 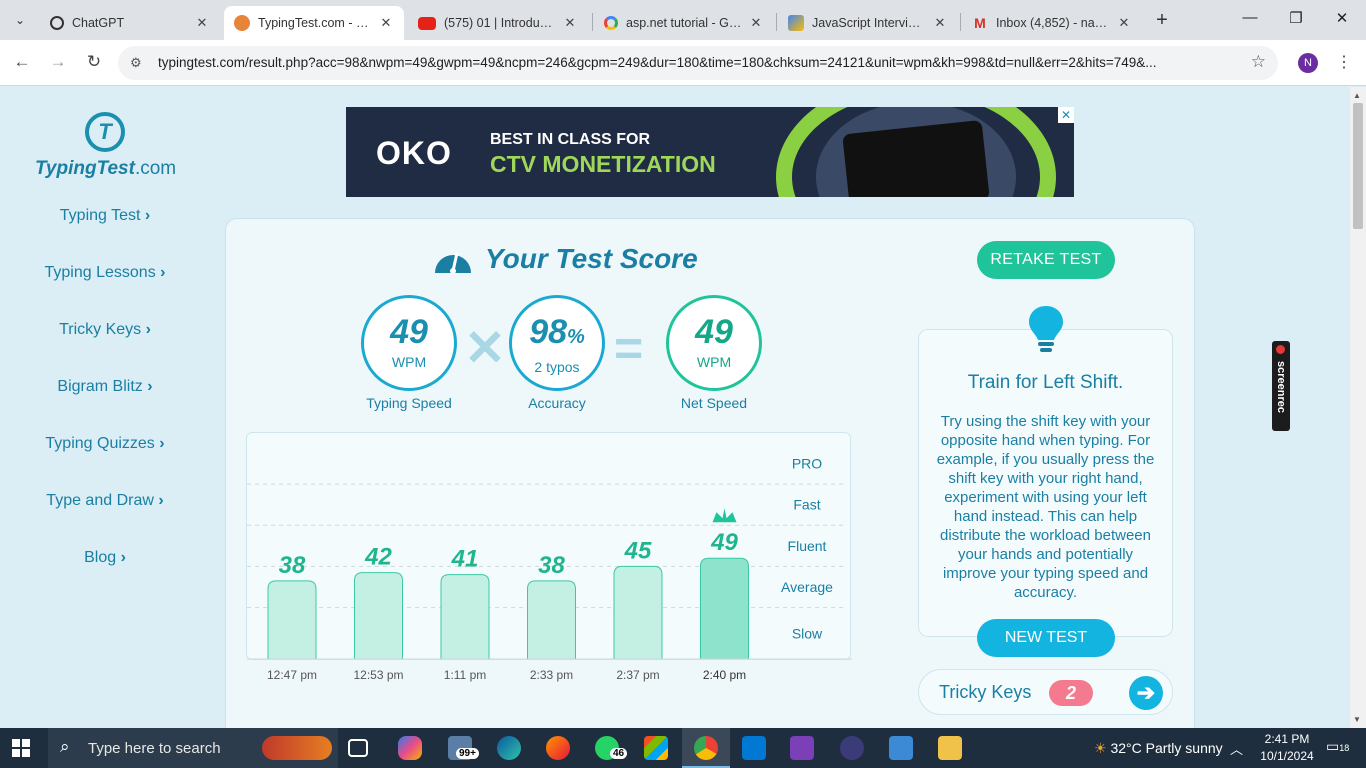 I want to click on new-test-button: NEW TEST, so click(x=1046, y=638).